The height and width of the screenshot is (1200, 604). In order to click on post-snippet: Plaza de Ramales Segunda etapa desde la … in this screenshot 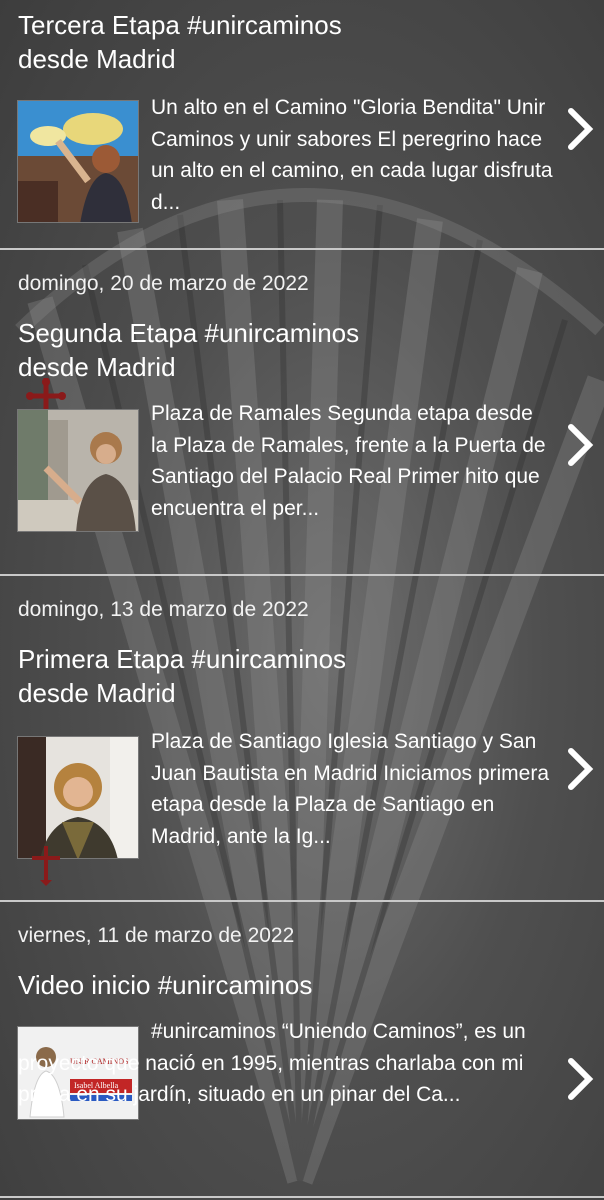, I will do `click(348, 461)`.